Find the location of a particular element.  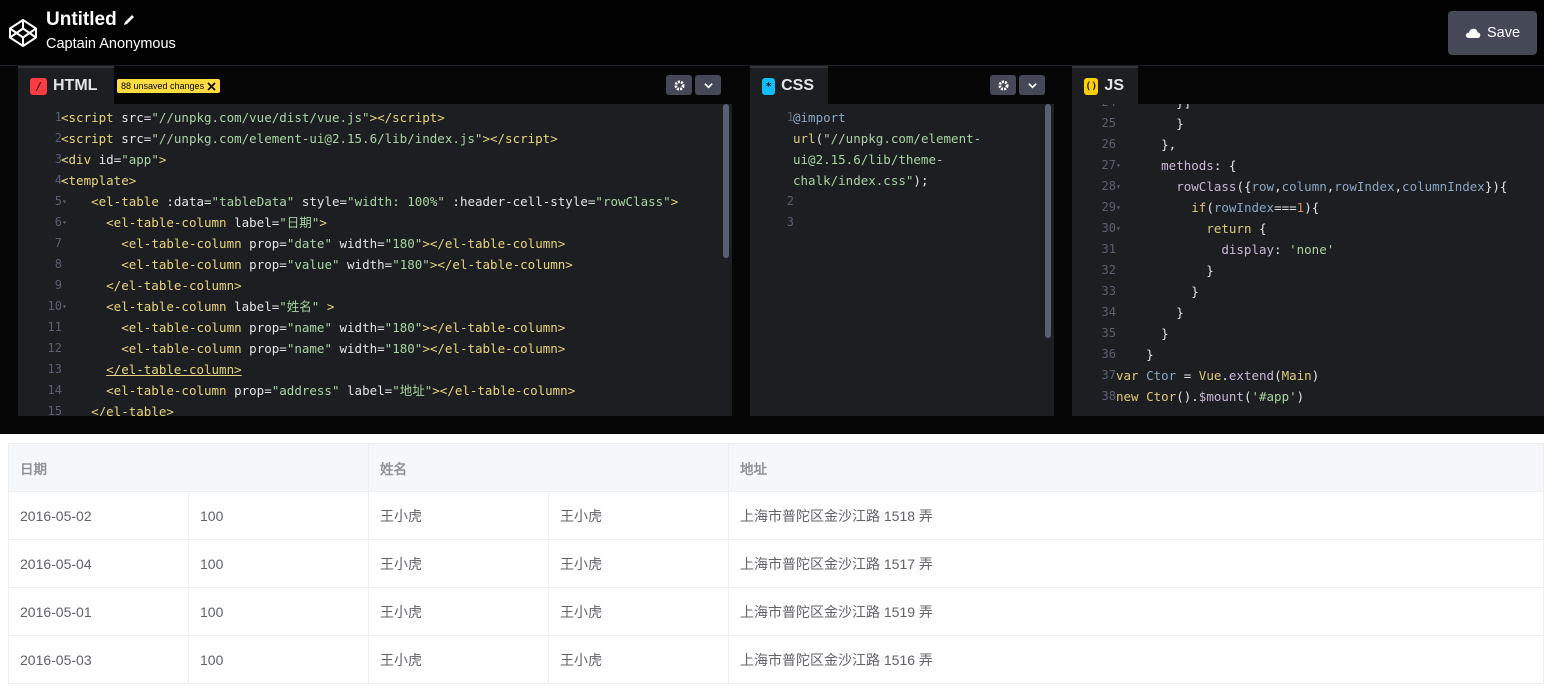

codepen-logo-icon is located at coordinates (23, 33).